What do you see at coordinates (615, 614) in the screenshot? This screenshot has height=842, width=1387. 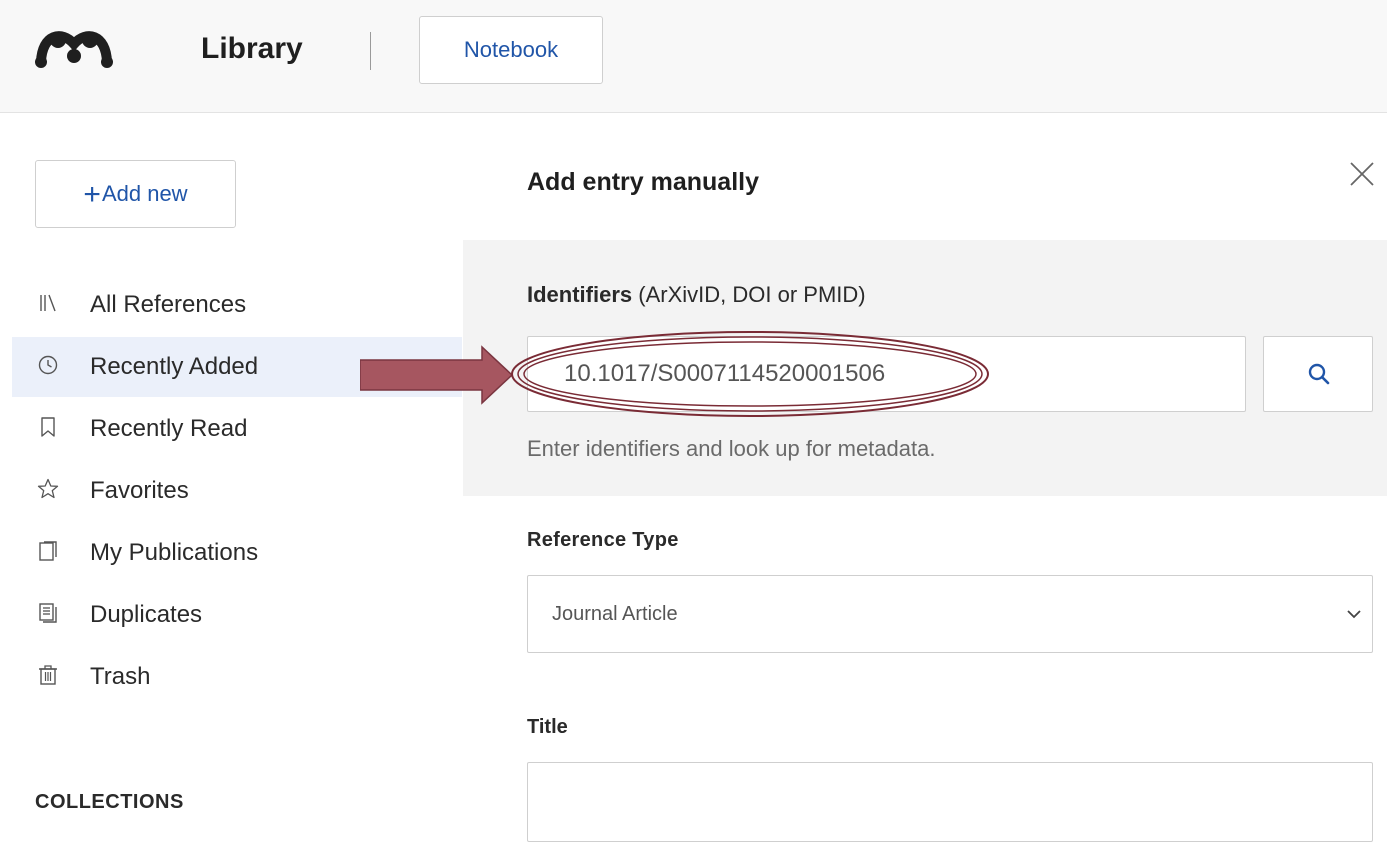 I see `reference-type-value: Journal Article` at bounding box center [615, 614].